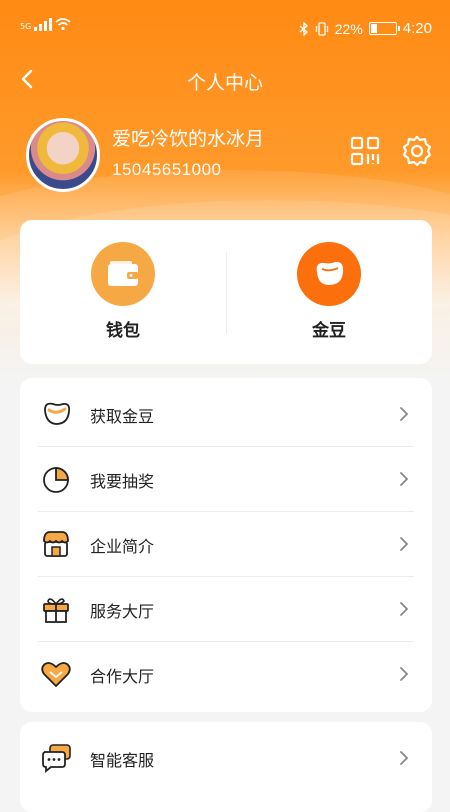 Image resolution: width=450 pixels, height=812 pixels. What do you see at coordinates (63, 155) in the screenshot?
I see `avatar` at bounding box center [63, 155].